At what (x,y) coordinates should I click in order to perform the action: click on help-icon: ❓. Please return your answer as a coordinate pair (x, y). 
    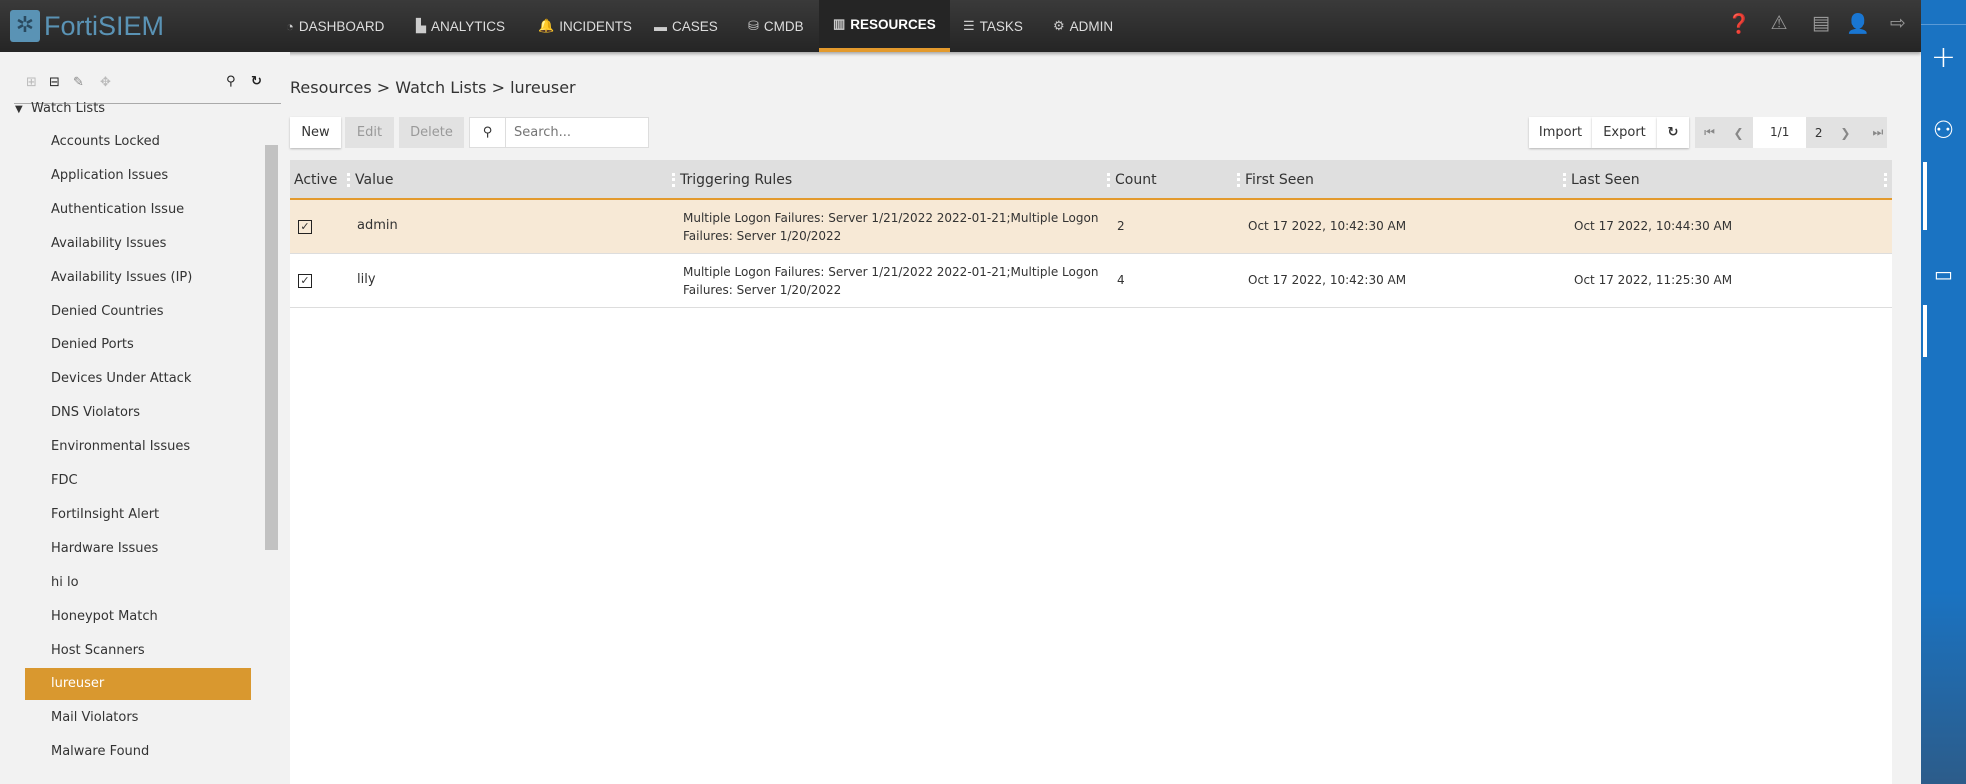
    Looking at the image, I should click on (1739, 23).